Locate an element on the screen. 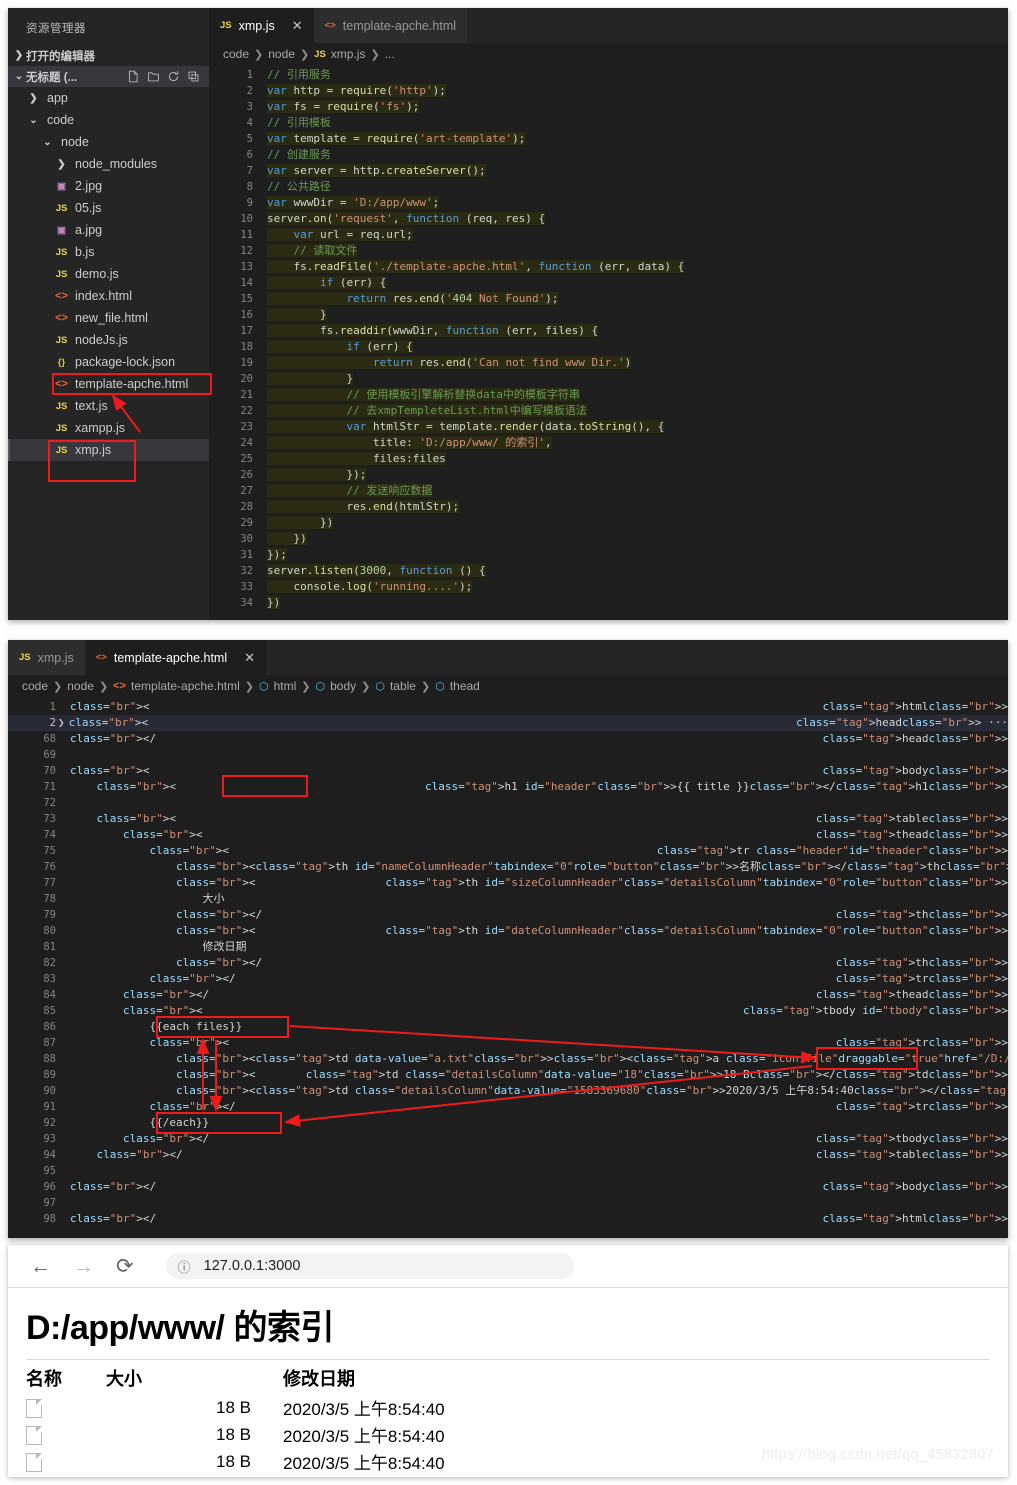 Image resolution: width=1017 pixels, height=1485 pixels. line-source: // 使用模板引擎解析替换data中的模板字符串 is located at coordinates (423, 394).